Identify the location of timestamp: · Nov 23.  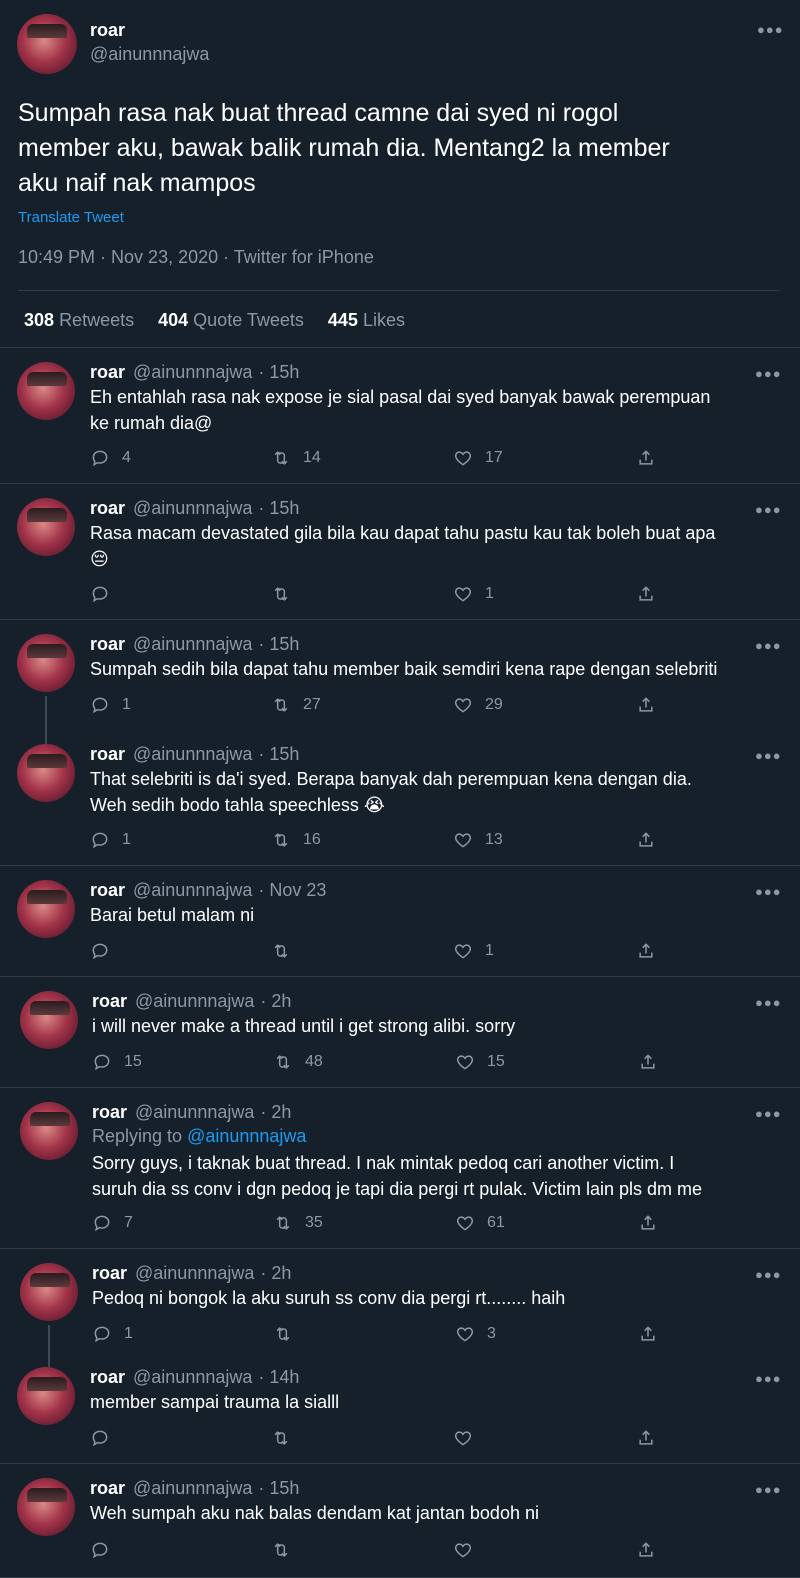
(292, 890).